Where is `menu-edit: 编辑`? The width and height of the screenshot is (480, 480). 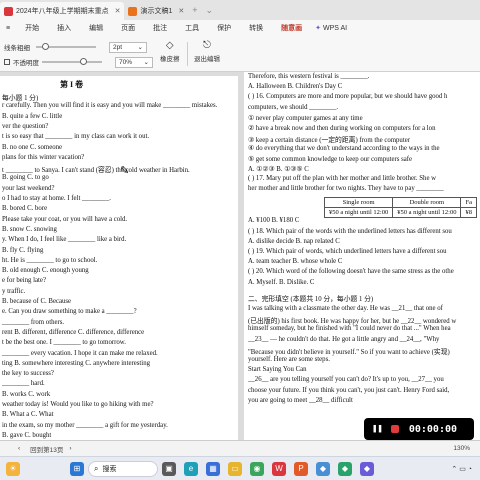
menu-edit: 编辑 is located at coordinates (96, 28).